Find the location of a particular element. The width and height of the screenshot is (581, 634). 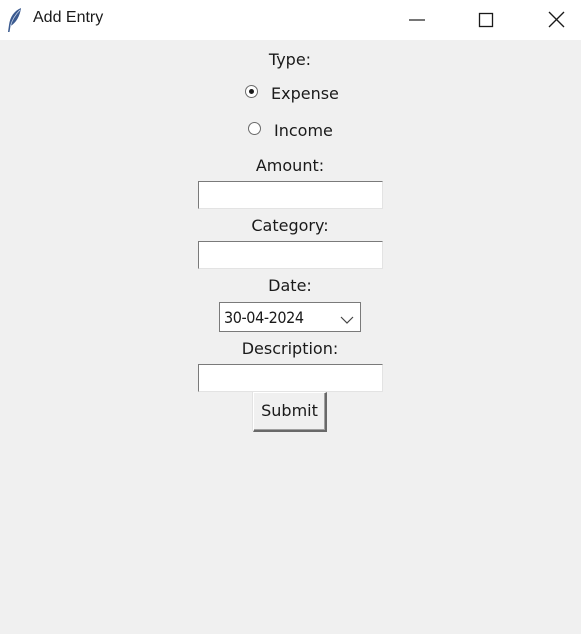

feather-icon is located at coordinates (15, 20).